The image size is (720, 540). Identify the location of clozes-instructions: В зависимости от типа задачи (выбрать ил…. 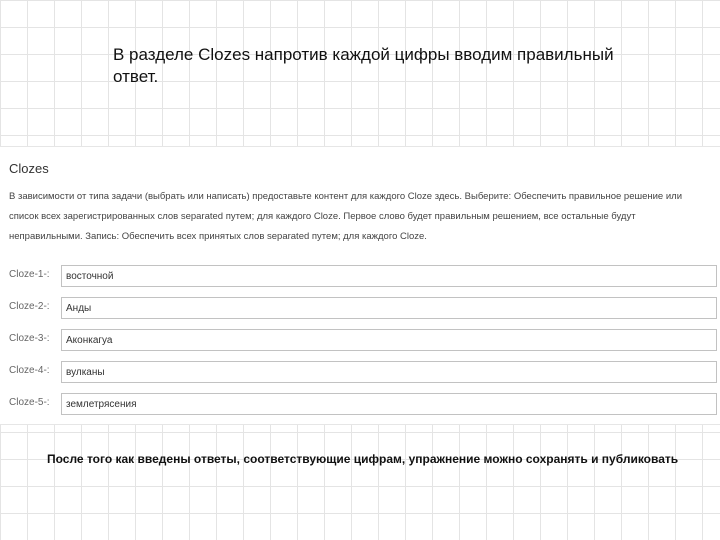
(346, 216).